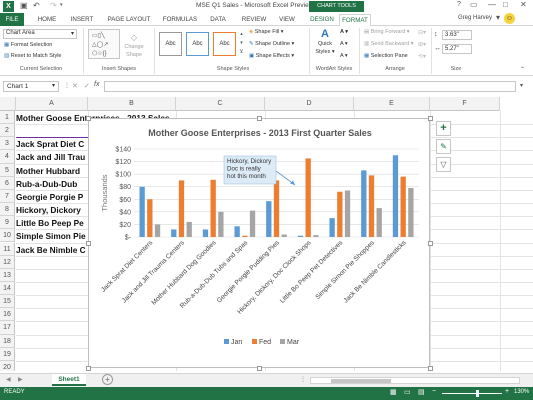 This screenshot has width=533, height=400. What do you see at coordinates (7, 328) in the screenshot?
I see `row-header-17: 17` at bounding box center [7, 328].